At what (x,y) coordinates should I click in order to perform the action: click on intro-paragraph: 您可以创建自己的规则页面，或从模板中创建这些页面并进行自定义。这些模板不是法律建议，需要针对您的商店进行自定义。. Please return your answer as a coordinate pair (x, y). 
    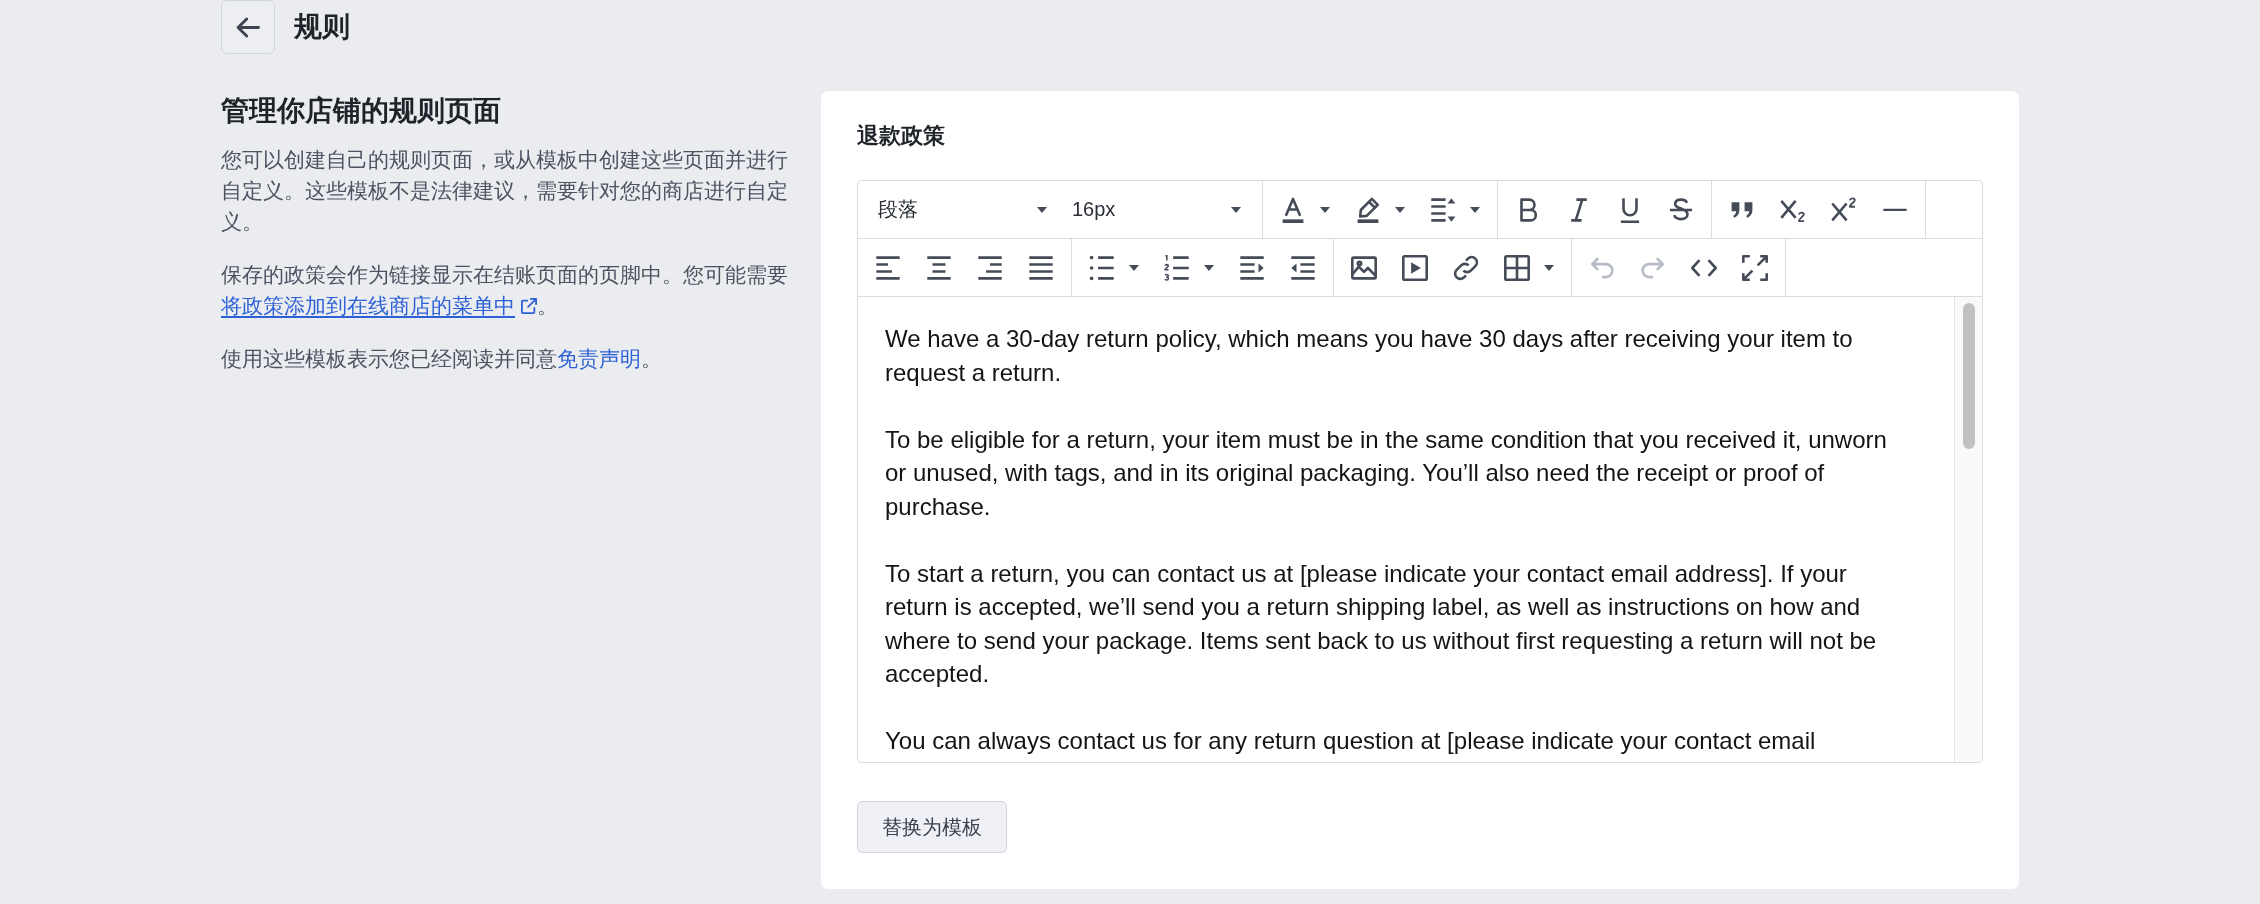
    Looking at the image, I should click on (505, 191).